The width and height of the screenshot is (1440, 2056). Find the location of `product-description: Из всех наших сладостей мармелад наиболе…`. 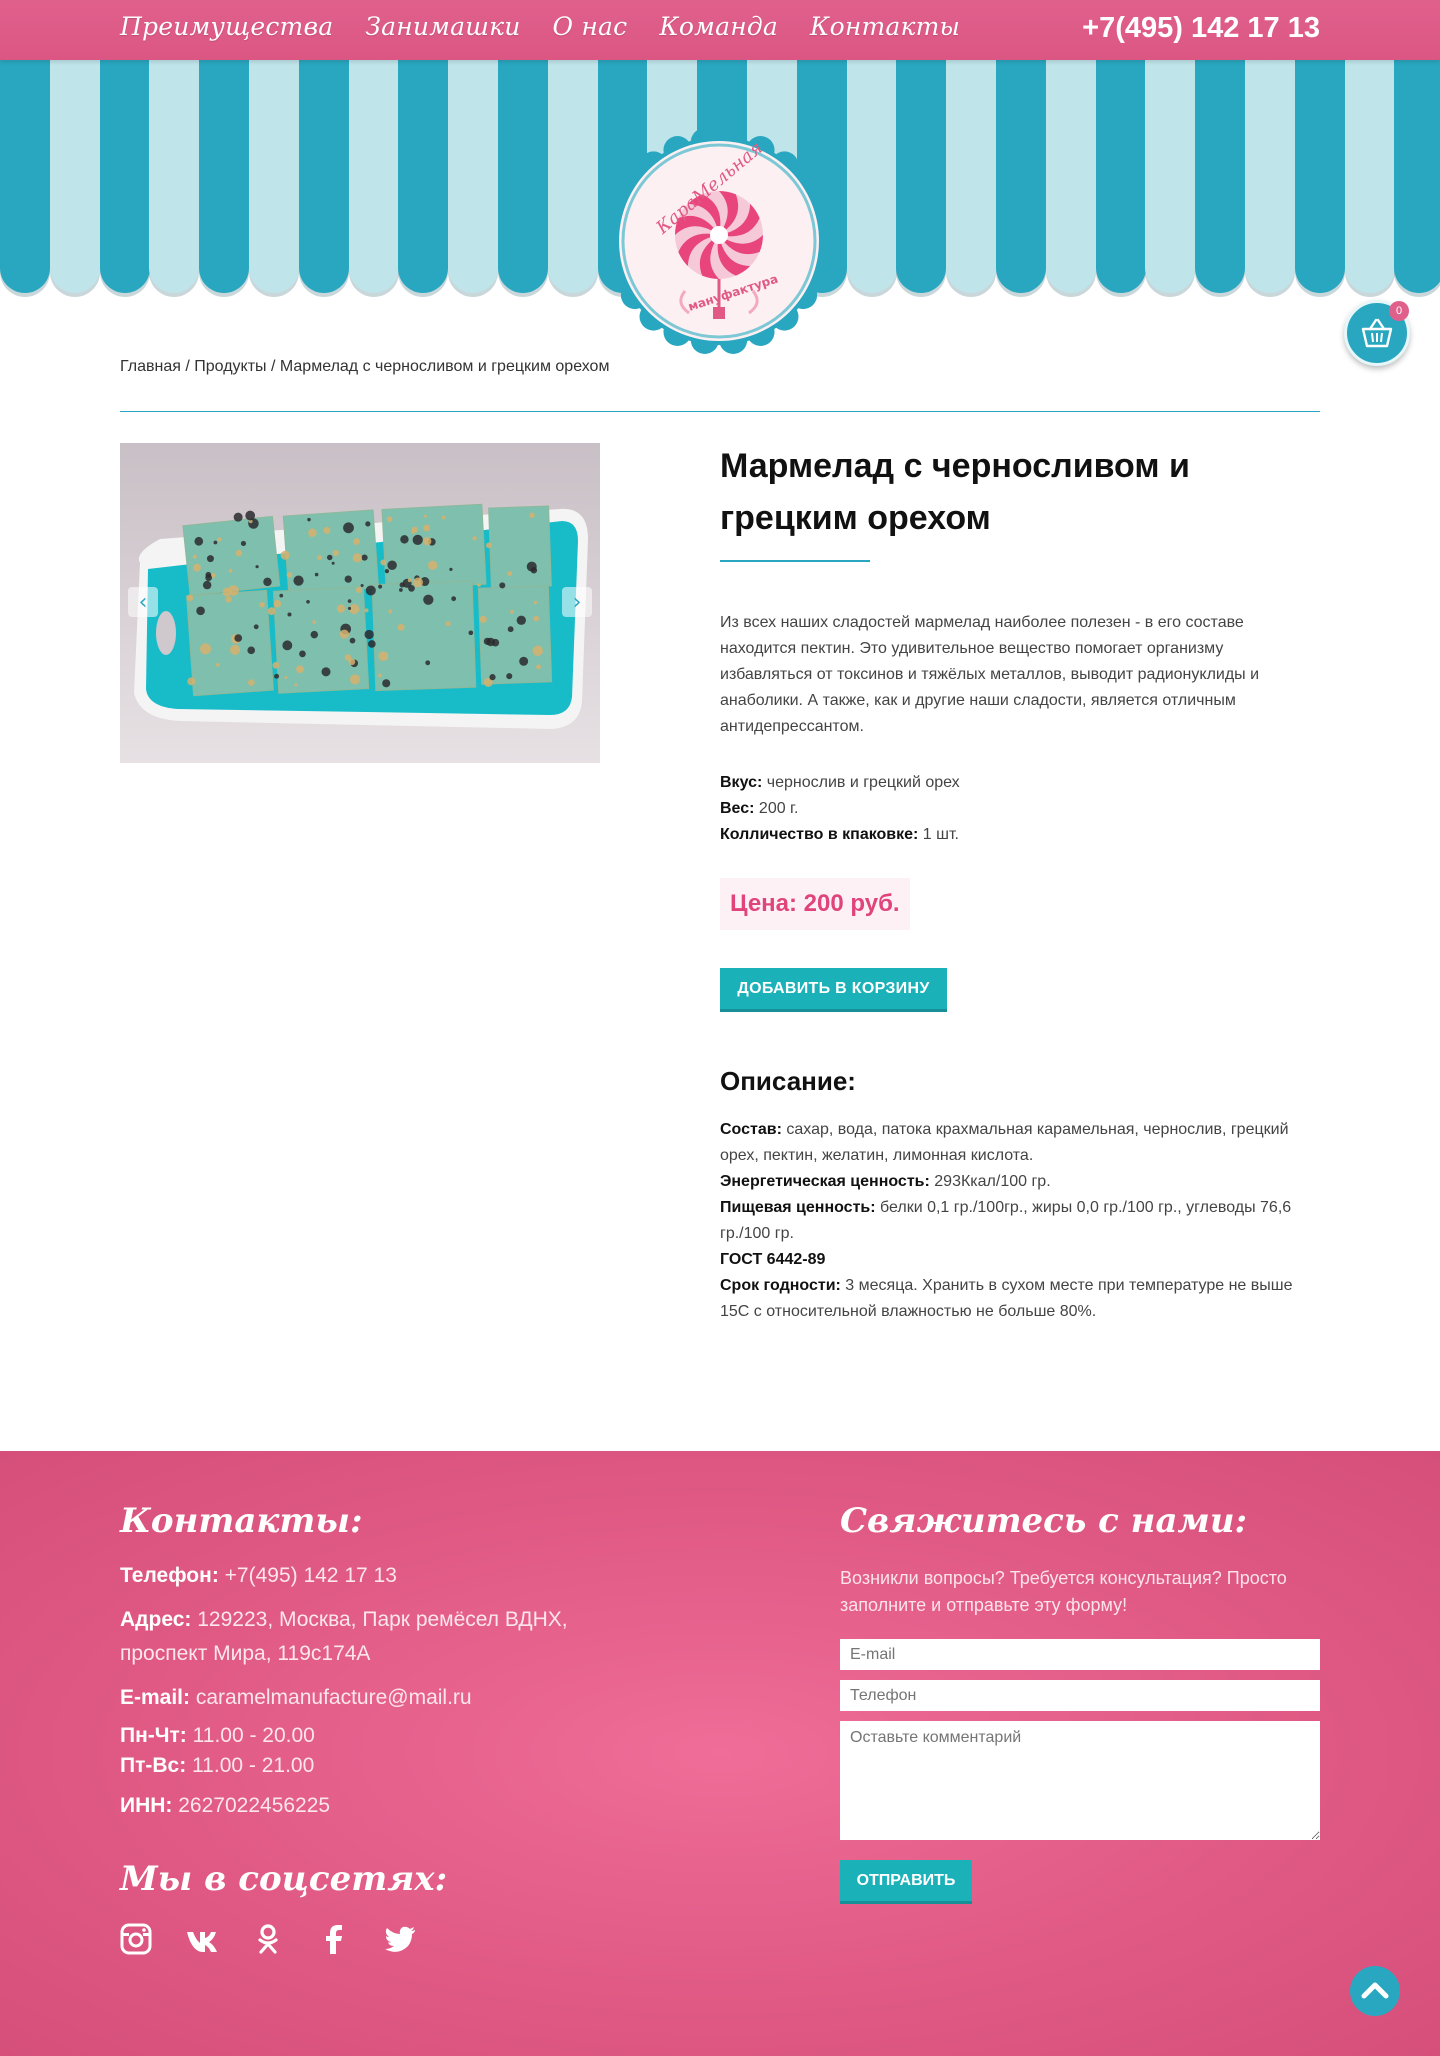

product-description: Из всех наших сладостей мармелад наиболе… is located at coordinates (990, 674).